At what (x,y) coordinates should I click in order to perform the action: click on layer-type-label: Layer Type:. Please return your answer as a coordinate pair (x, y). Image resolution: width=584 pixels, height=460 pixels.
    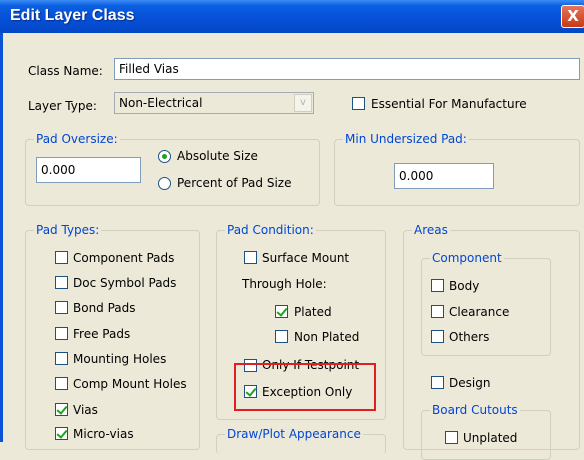
    Looking at the image, I should click on (62, 106).